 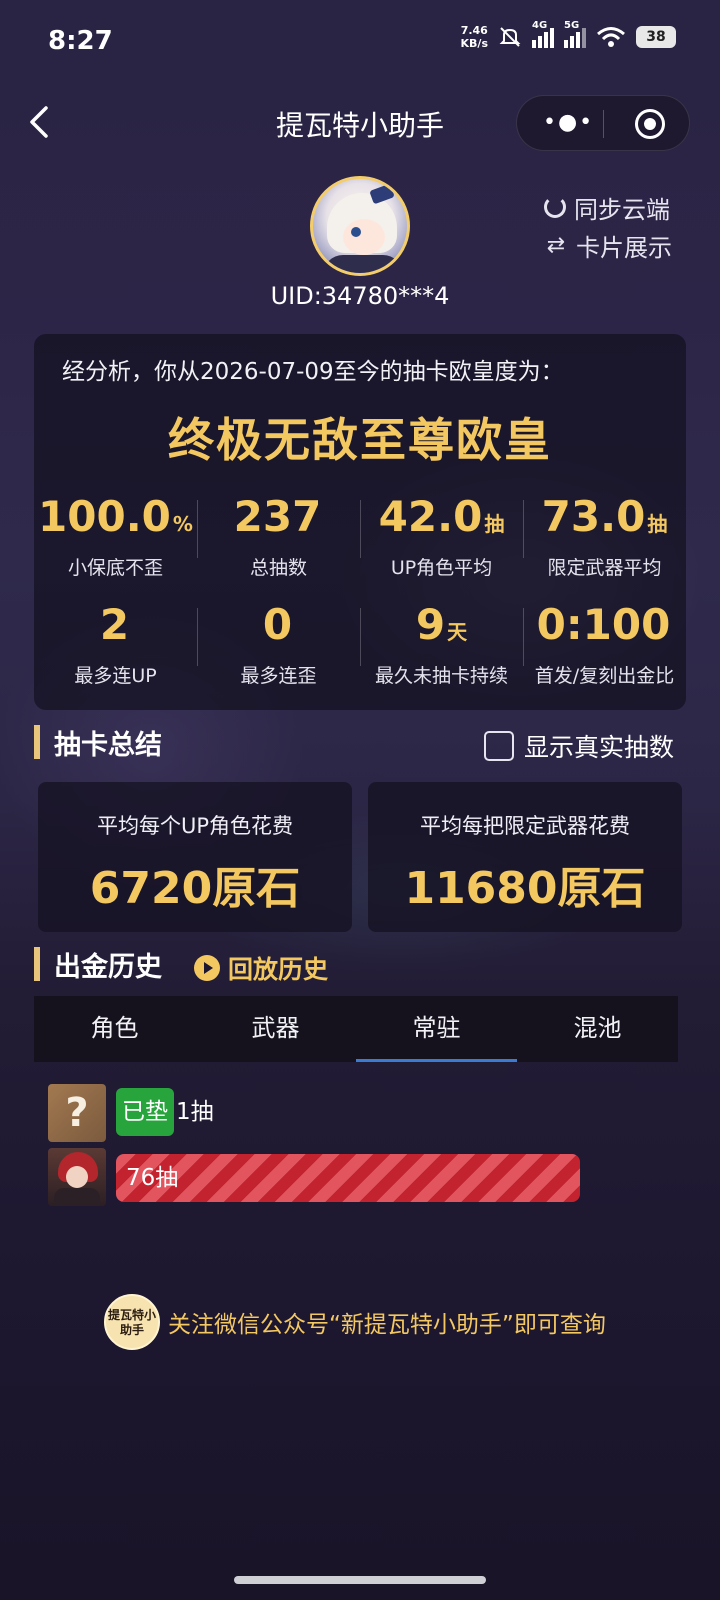 What do you see at coordinates (360, 1580) in the screenshot?
I see `home-indicator` at bounding box center [360, 1580].